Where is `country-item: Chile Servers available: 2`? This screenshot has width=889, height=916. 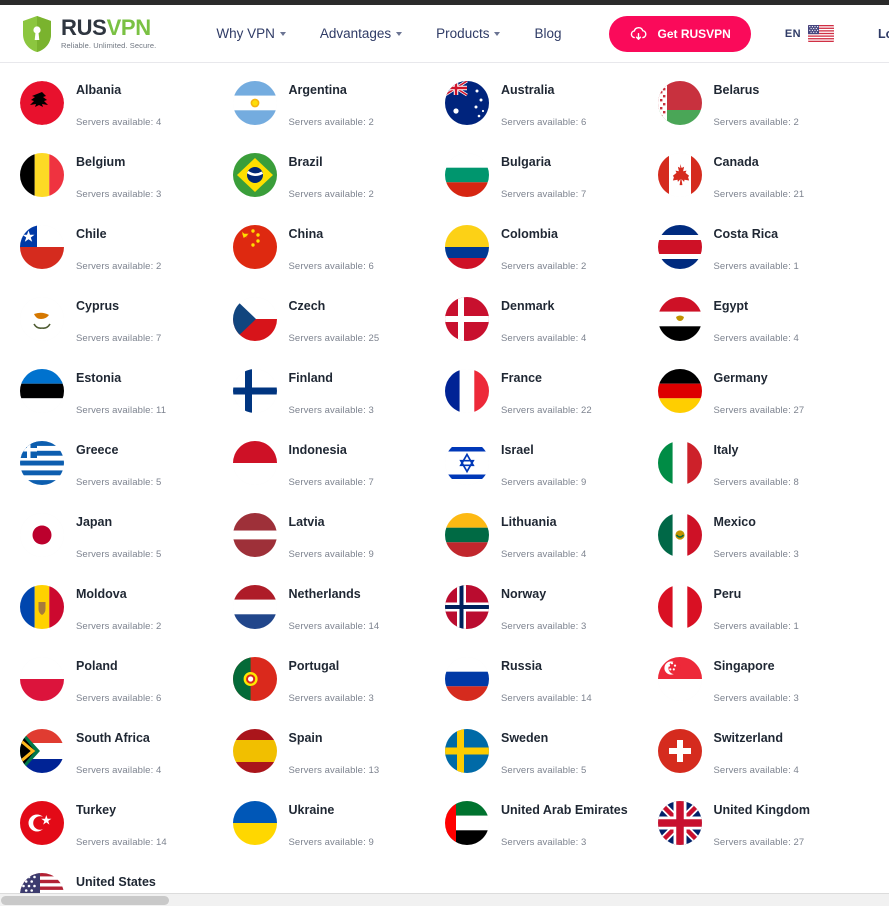 country-item: Chile Servers available: 2 is located at coordinates (126, 259).